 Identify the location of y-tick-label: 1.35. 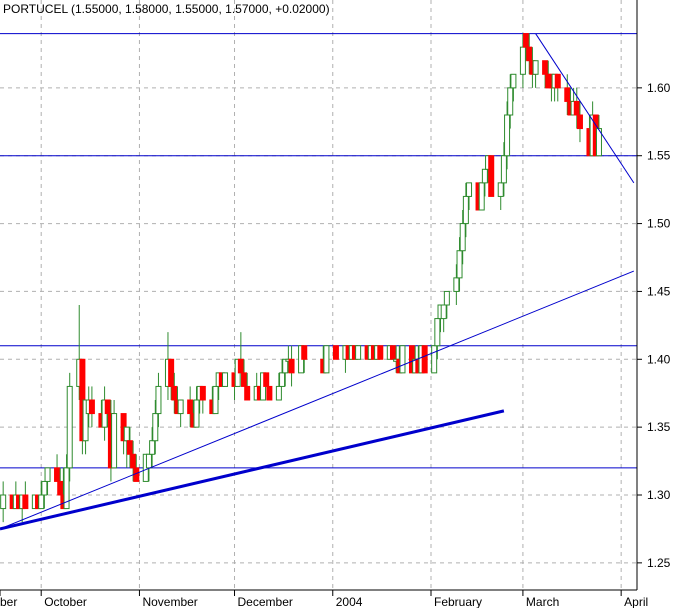
(659, 427).